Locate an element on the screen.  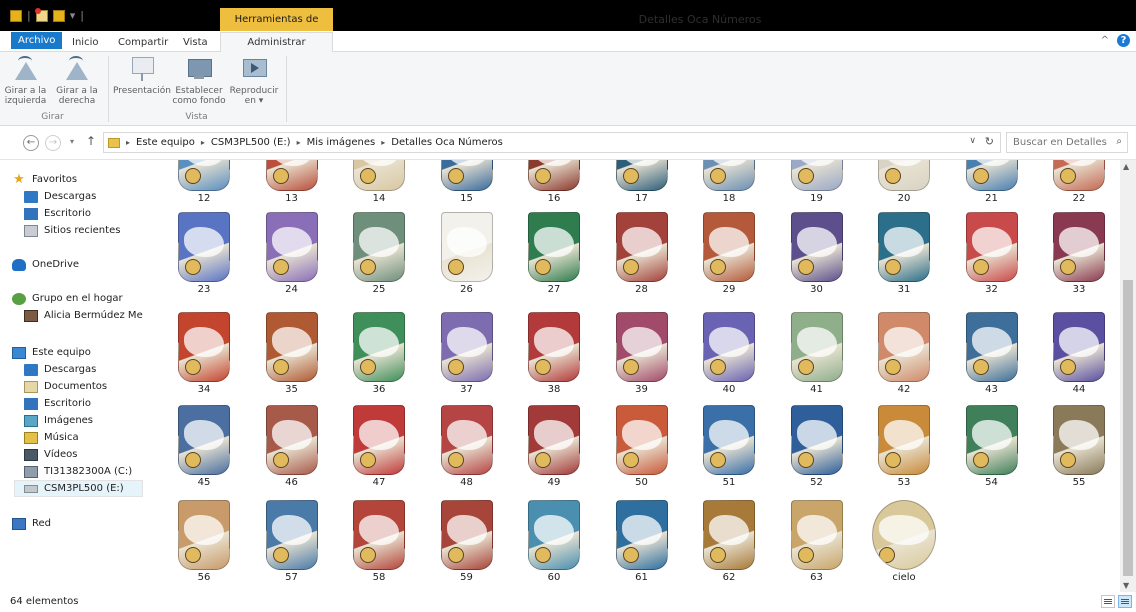
file-tile: 53 is located at coordinates (904, 449).